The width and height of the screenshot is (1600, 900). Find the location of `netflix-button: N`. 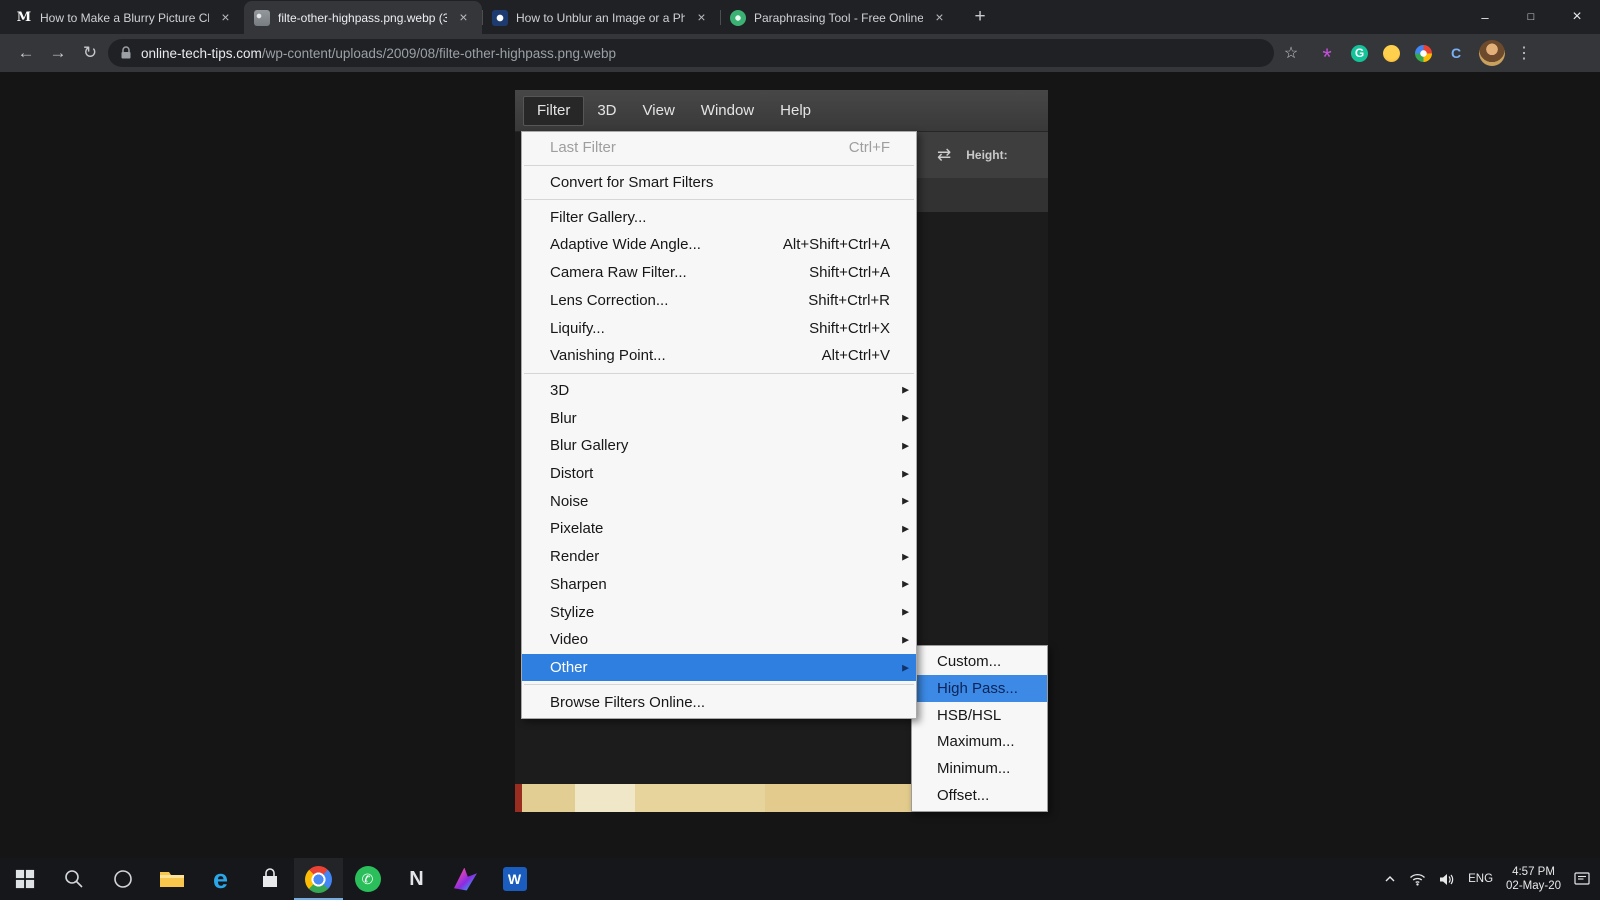

netflix-button: N is located at coordinates (416, 879).